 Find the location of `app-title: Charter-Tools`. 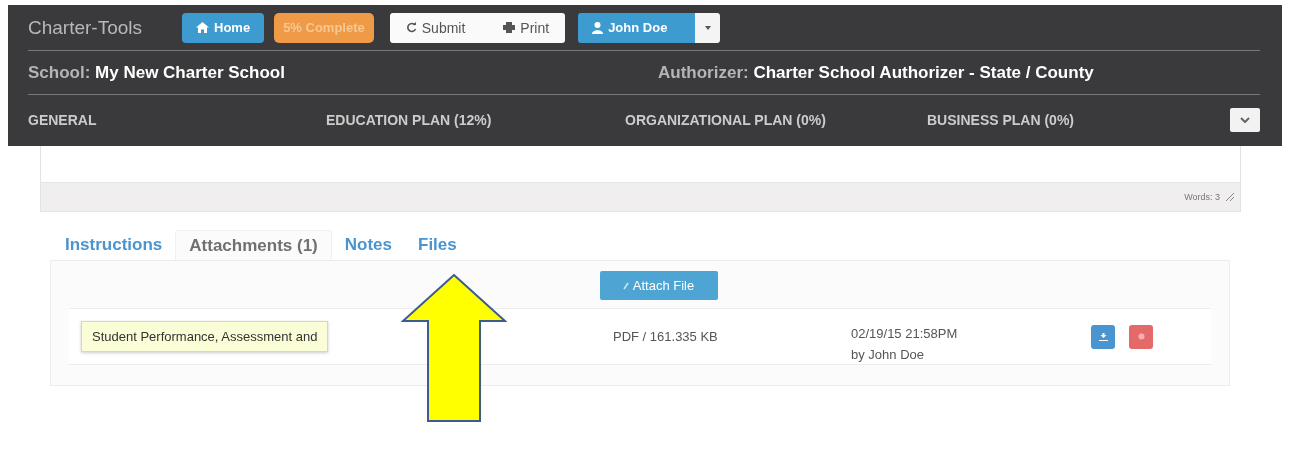

app-title: Charter-Tools is located at coordinates (86, 27).